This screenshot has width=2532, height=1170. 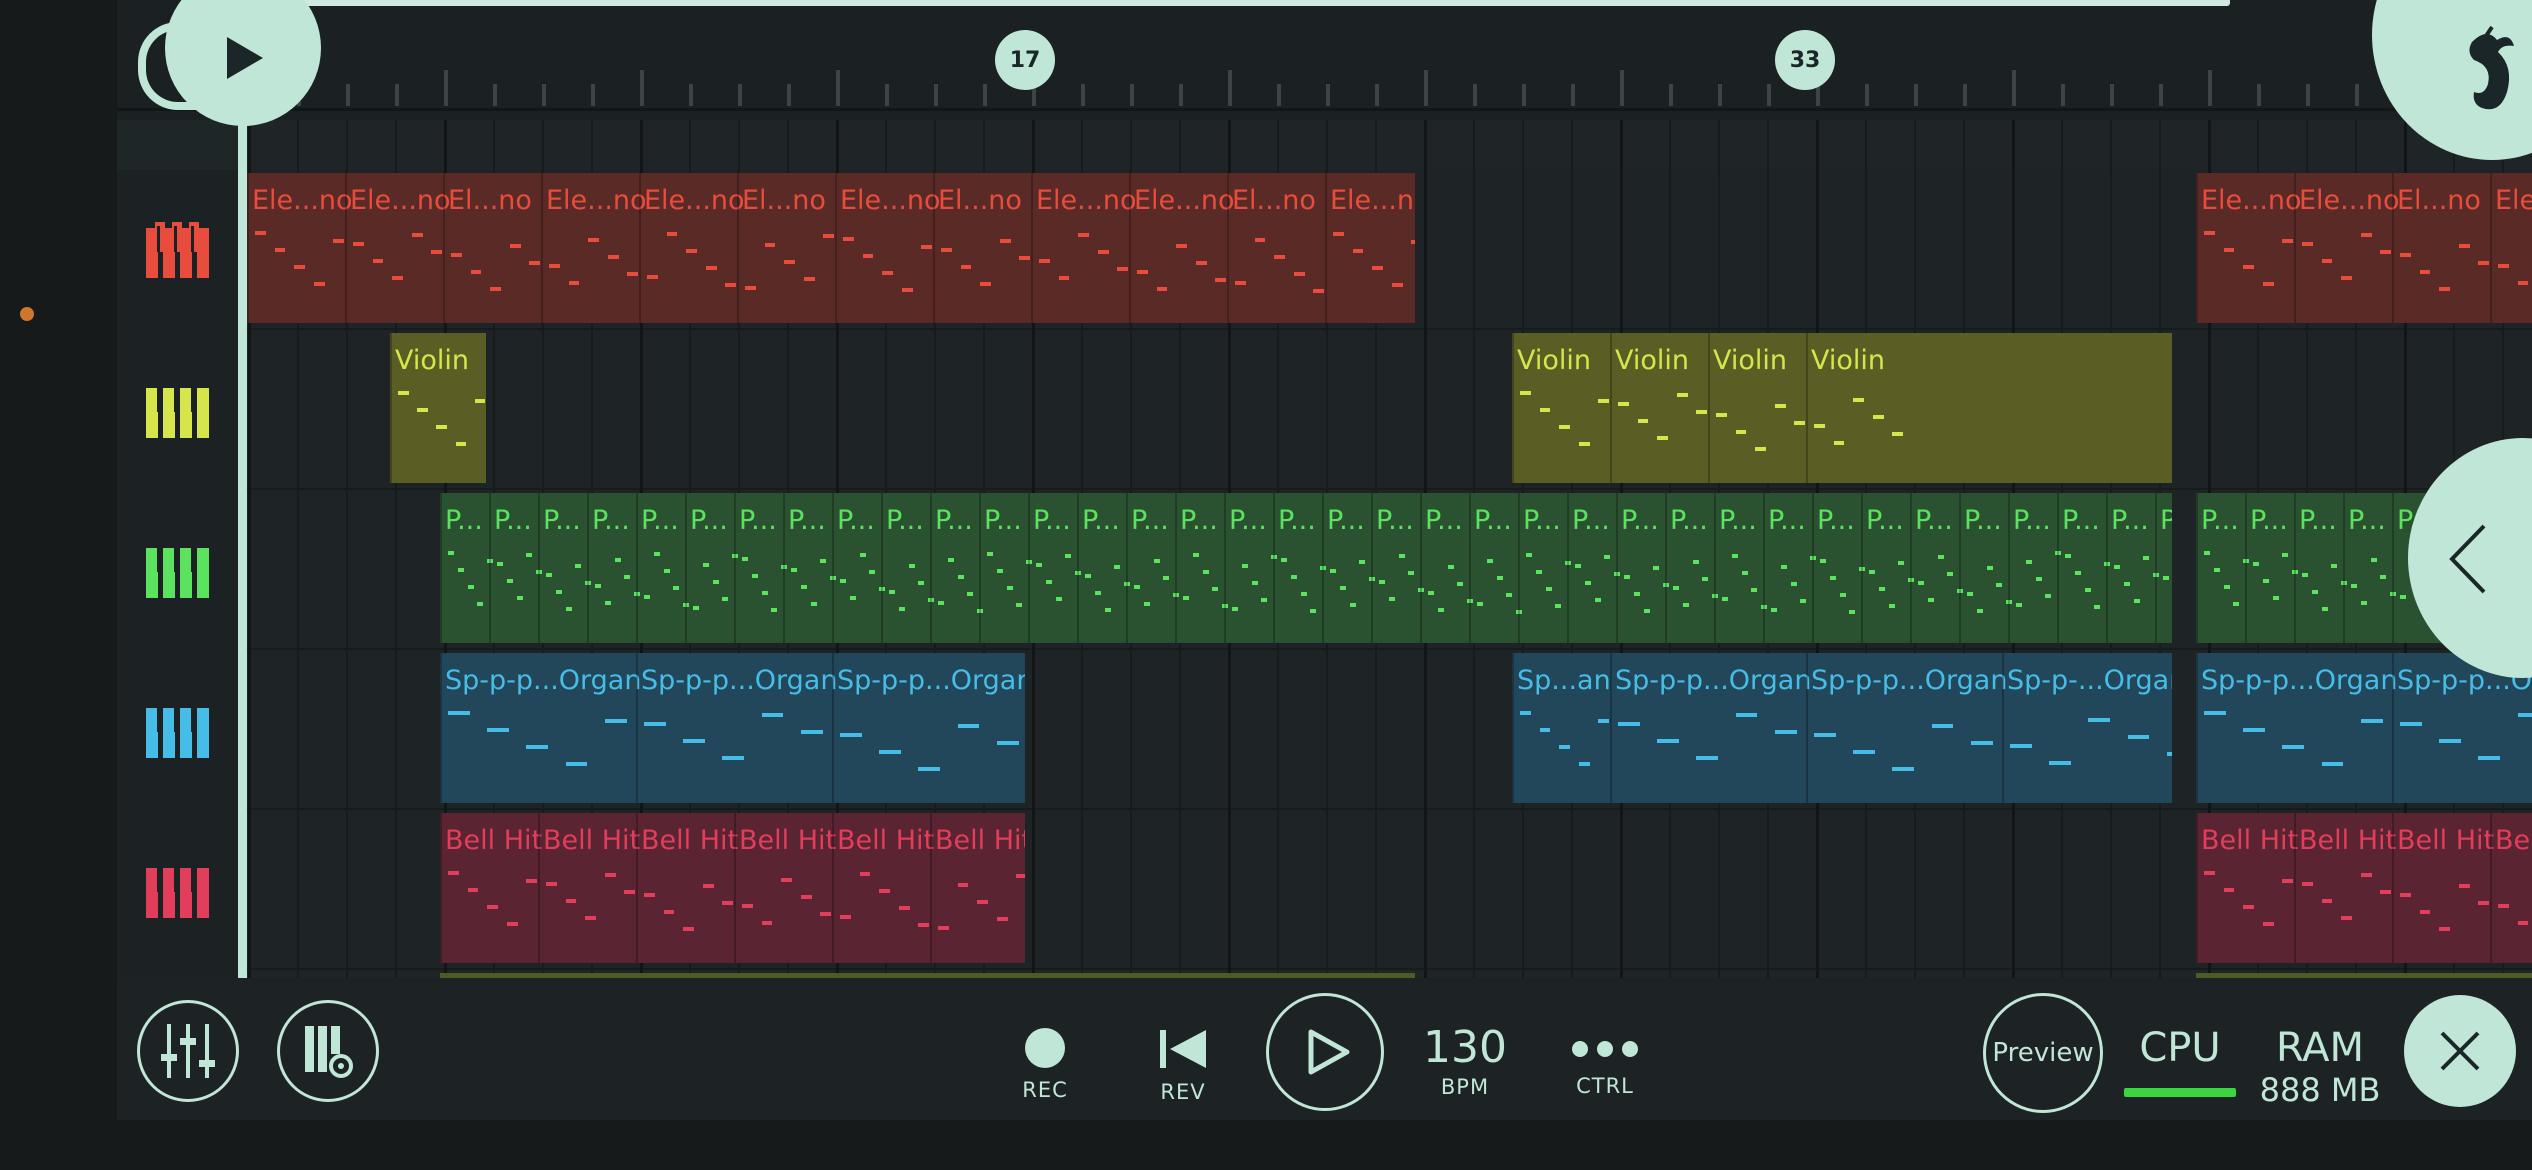 I want to click on clip-segment: Bell Hit, so click(x=2443, y=888).